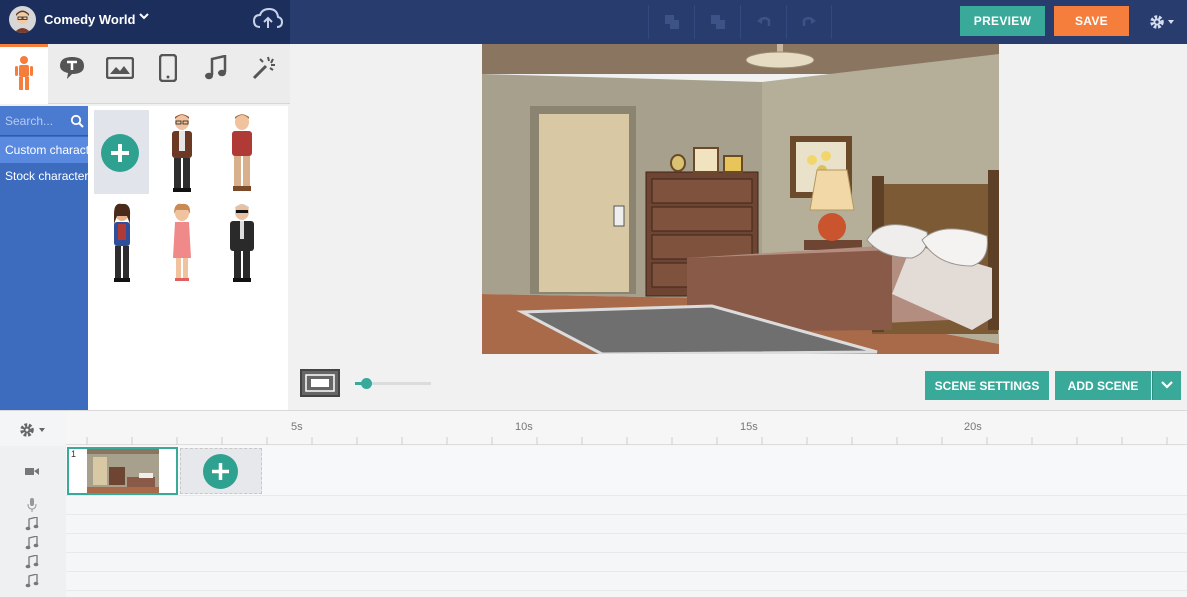  I want to click on preview-button: PREVIEW, so click(1002, 21).